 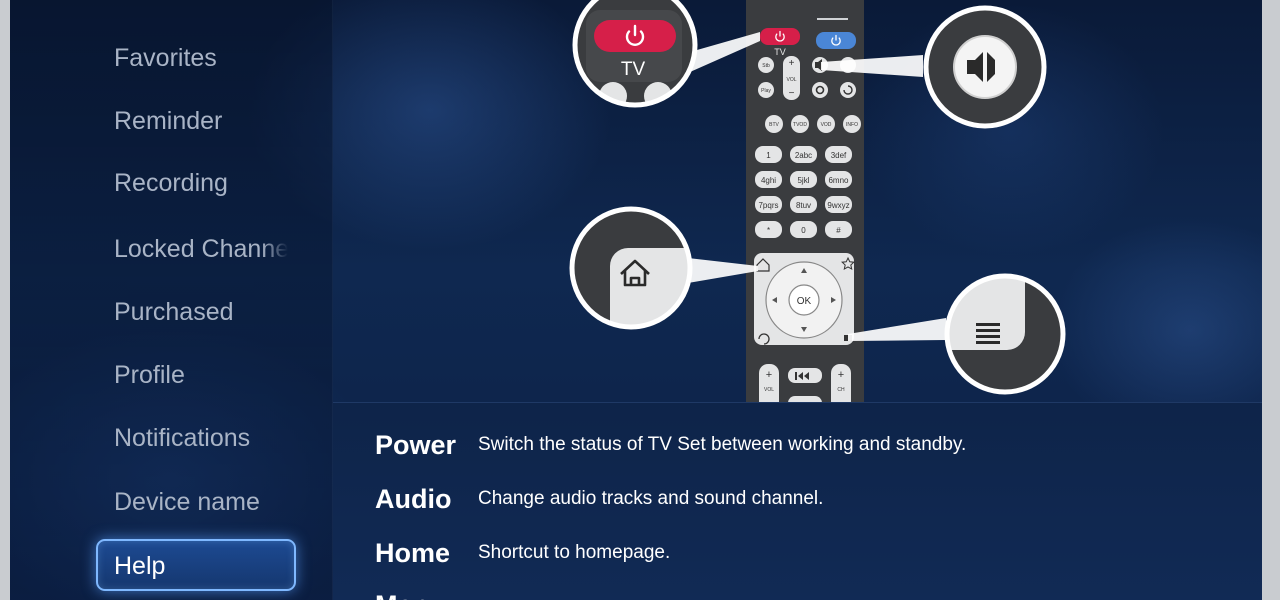 What do you see at coordinates (800, 125) in the screenshot?
I see `key-tvod: TVOD` at bounding box center [800, 125].